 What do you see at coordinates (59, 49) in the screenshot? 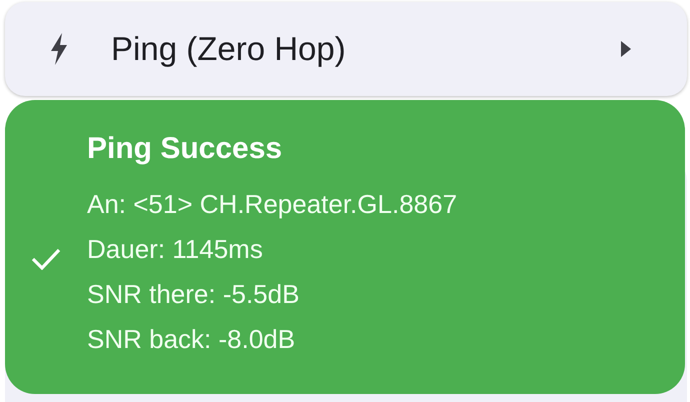
I see `lightning-icon` at bounding box center [59, 49].